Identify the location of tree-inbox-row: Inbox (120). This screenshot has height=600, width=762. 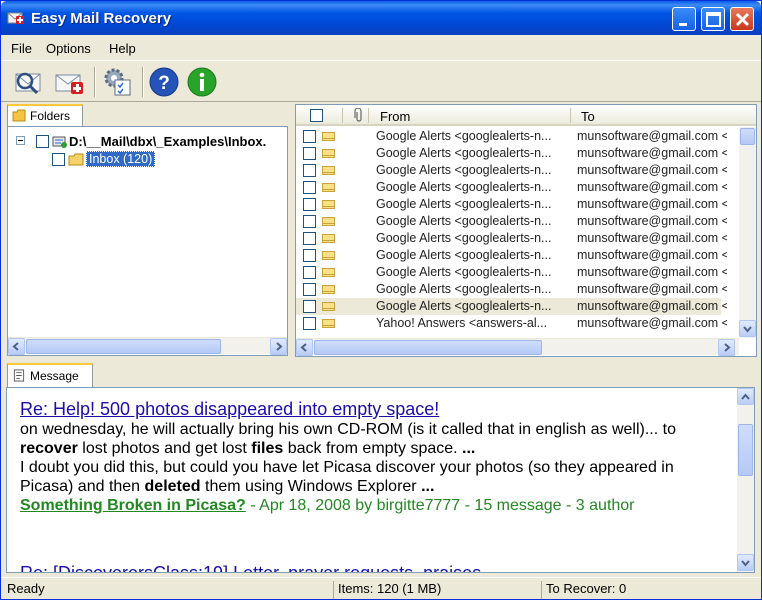
(152, 159).